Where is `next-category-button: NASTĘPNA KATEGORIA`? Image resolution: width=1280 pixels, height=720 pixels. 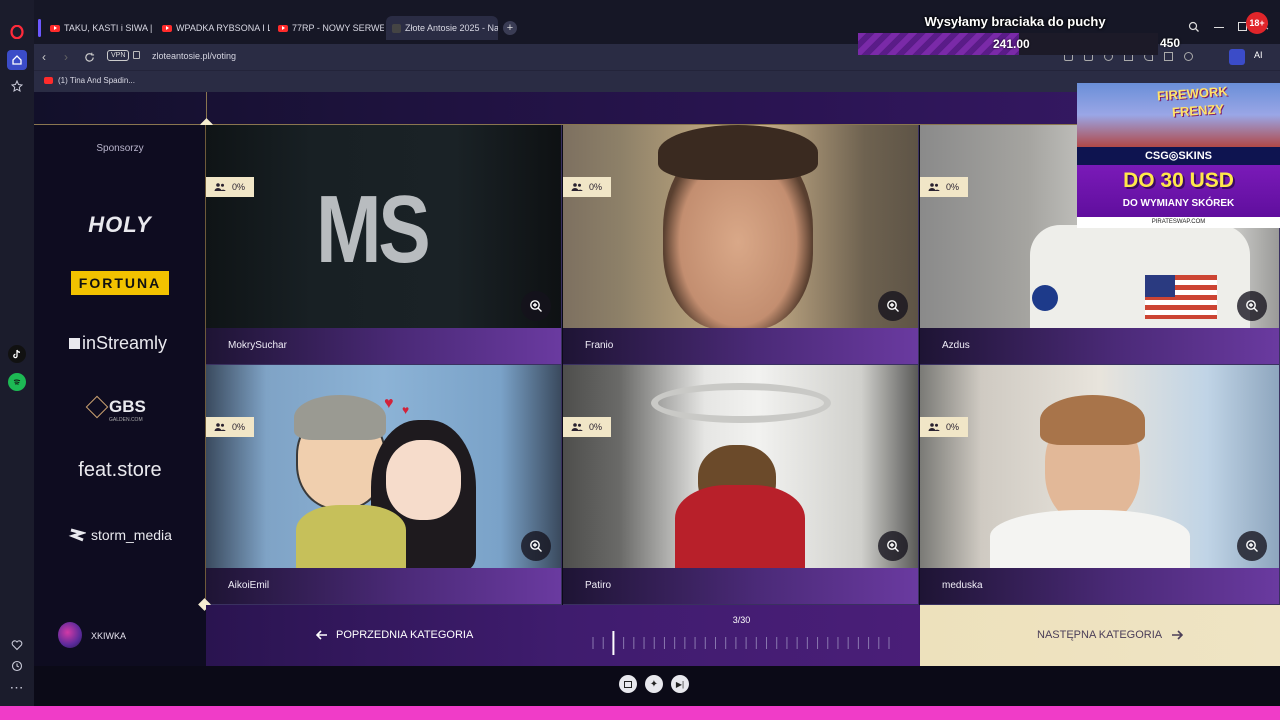
next-category-button: NASTĘPNA KATEGORIA is located at coordinates (1100, 635).